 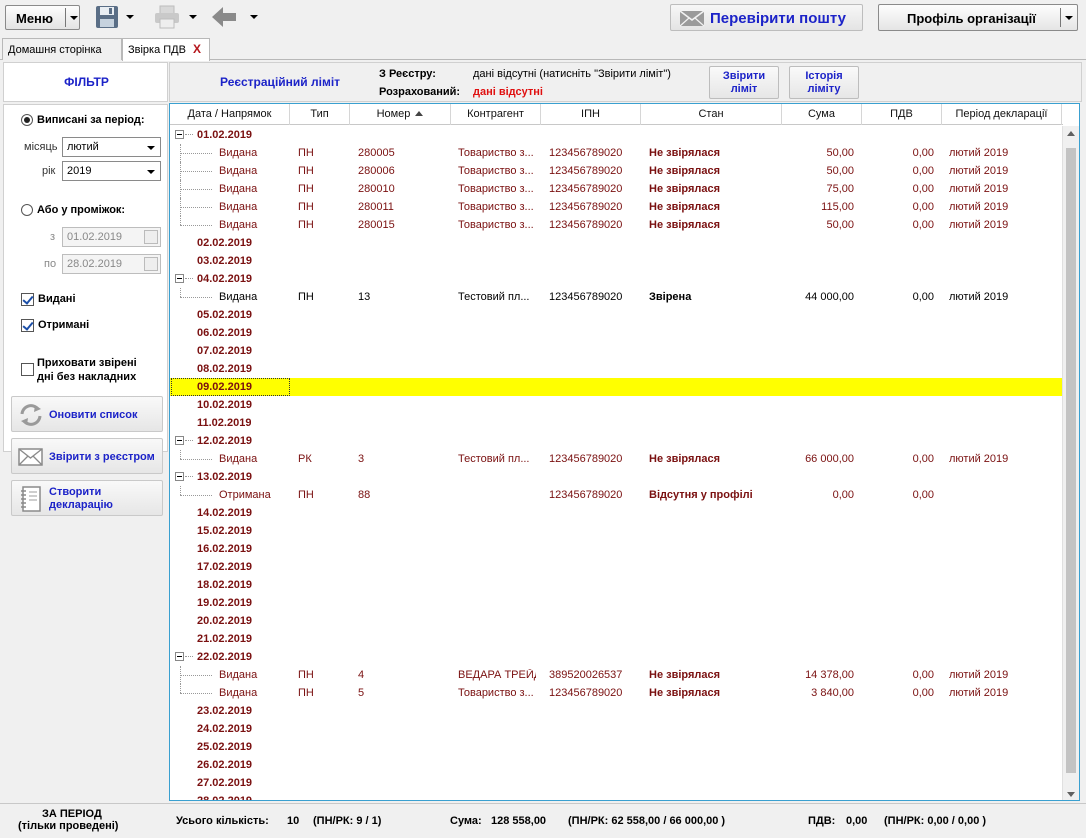 I want to click on date-group-row: 05.02.2019, so click(x=616, y=315).